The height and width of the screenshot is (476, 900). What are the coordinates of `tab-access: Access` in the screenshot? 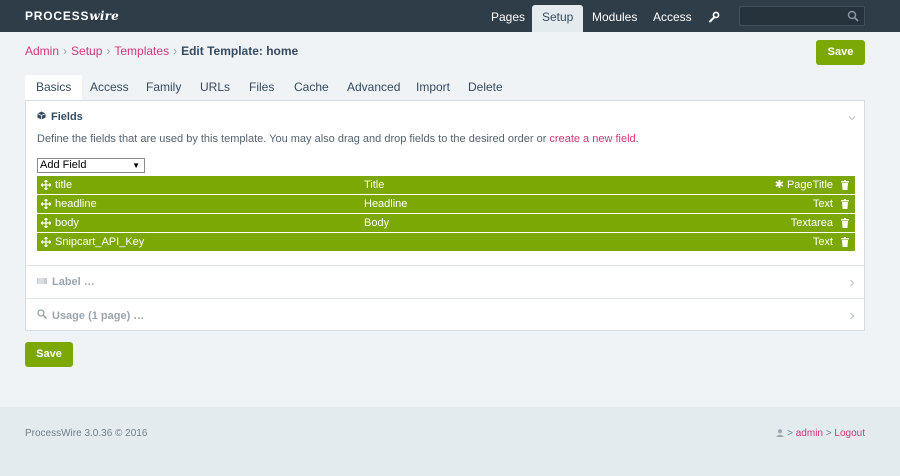 It's located at (109, 87).